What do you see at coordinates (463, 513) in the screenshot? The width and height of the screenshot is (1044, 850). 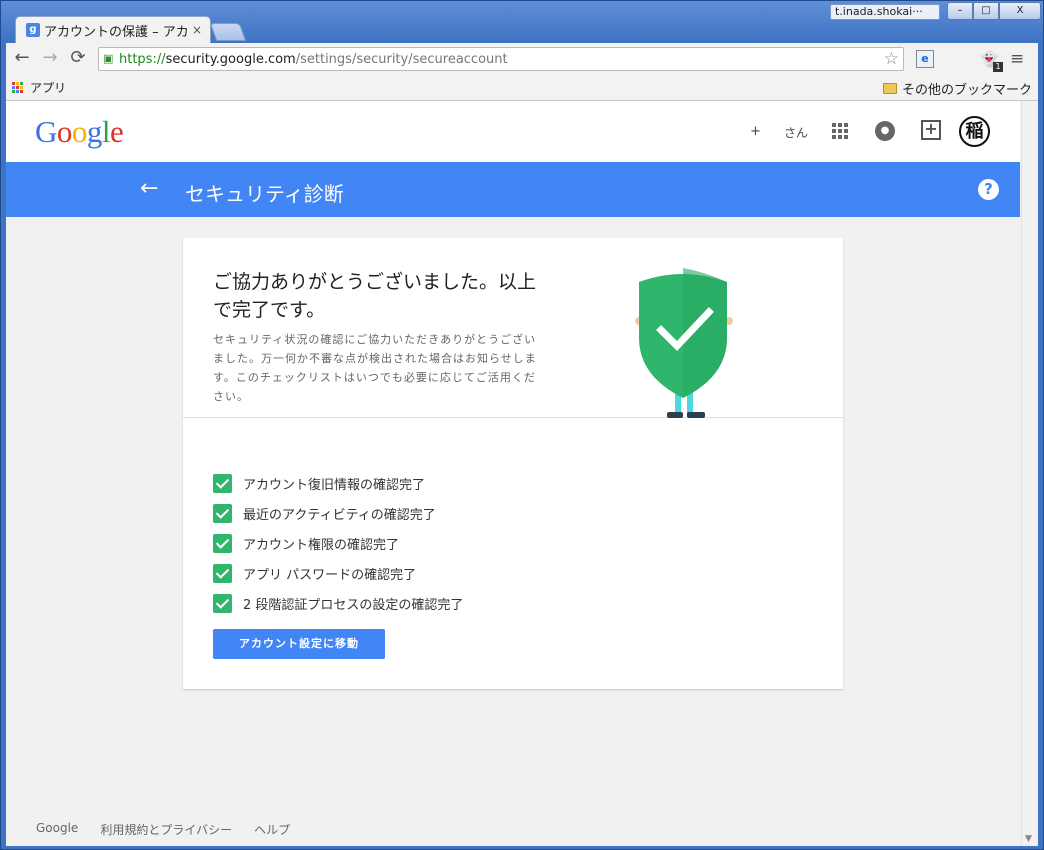 I see `checklist-item: 最近のアクティビティの確認完了` at bounding box center [463, 513].